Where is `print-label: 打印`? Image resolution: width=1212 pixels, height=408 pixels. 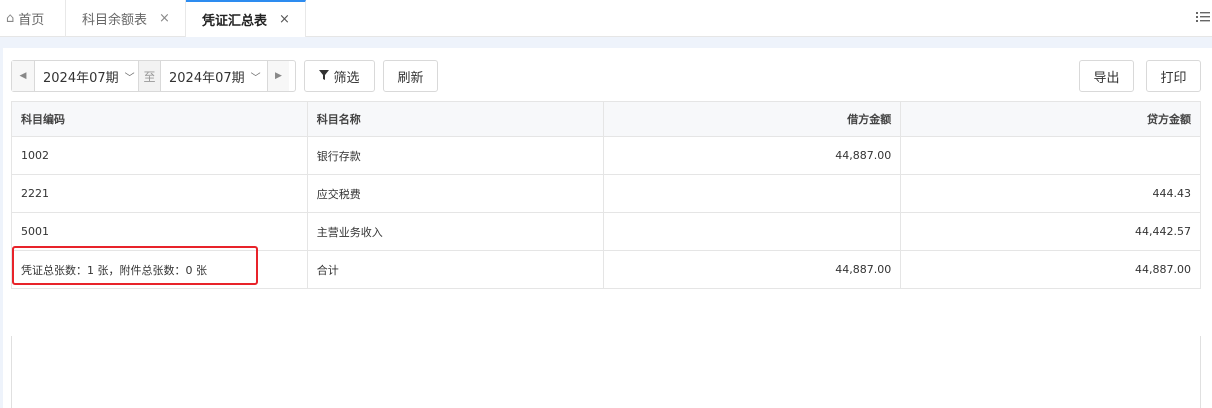
print-label: 打印 is located at coordinates (1173, 78).